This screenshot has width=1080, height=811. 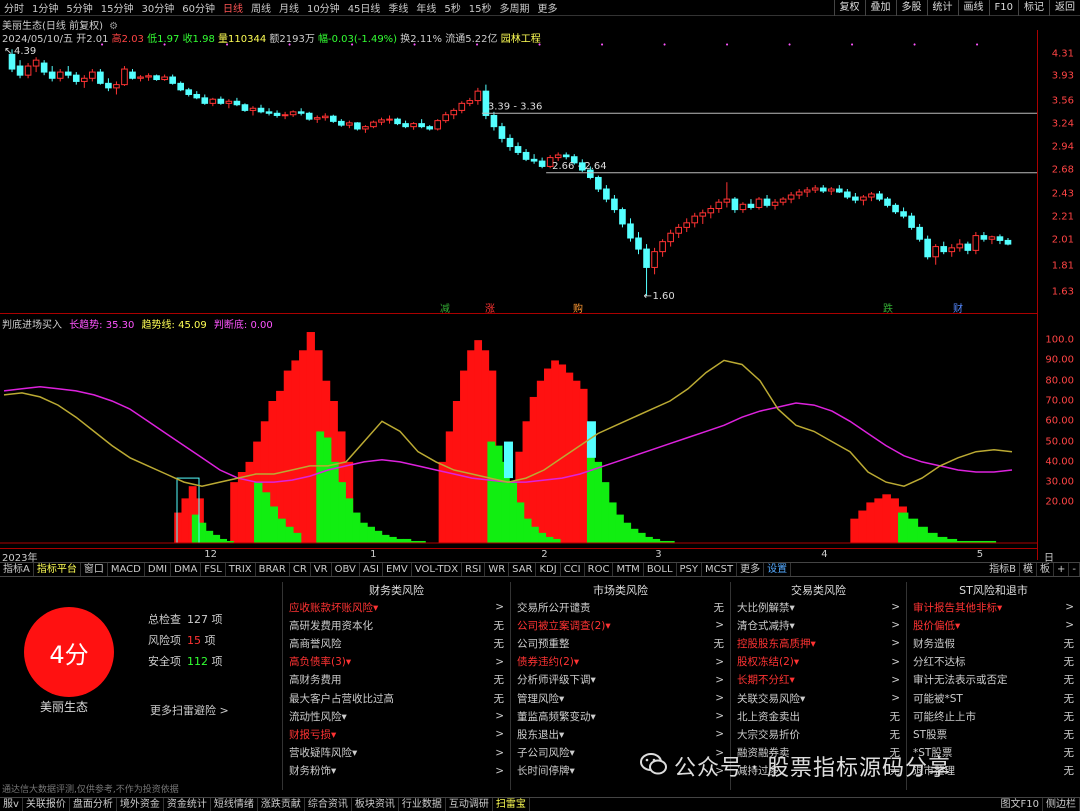 What do you see at coordinates (620, 716) in the screenshot?
I see `risk-item-row: 董监高频繁变动▾ >` at bounding box center [620, 716].